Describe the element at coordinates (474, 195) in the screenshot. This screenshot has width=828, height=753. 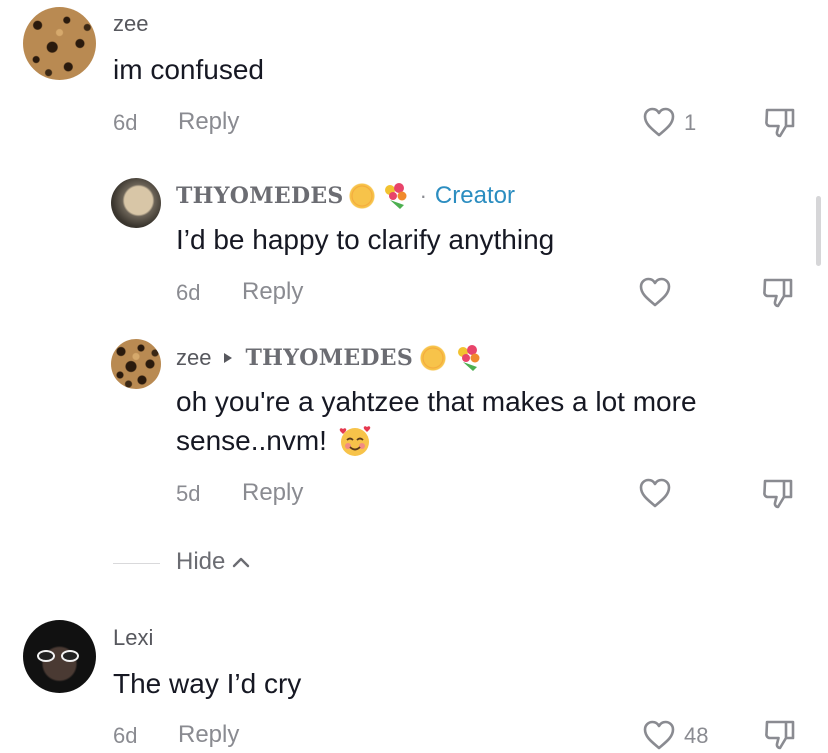
I see `creator-badge: Creator` at that location.